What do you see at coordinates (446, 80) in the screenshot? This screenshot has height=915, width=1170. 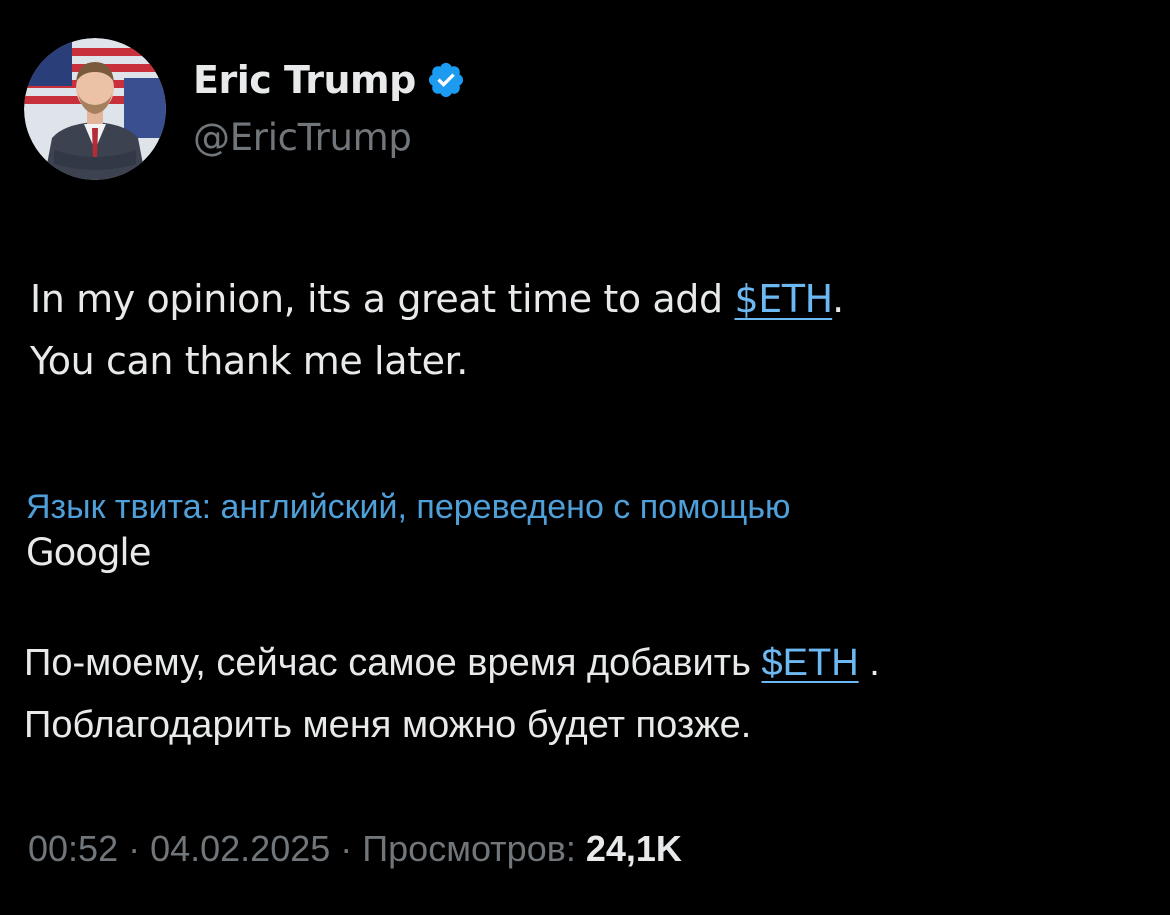 I see `verified-badge-icon` at bounding box center [446, 80].